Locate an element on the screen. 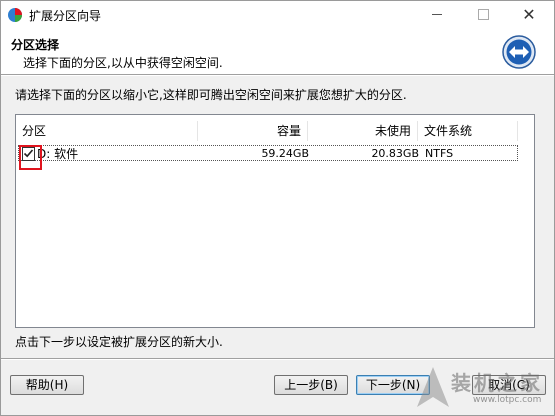 Image resolution: width=555 pixels, height=416 pixels. extend-arrows-icon is located at coordinates (519, 52).